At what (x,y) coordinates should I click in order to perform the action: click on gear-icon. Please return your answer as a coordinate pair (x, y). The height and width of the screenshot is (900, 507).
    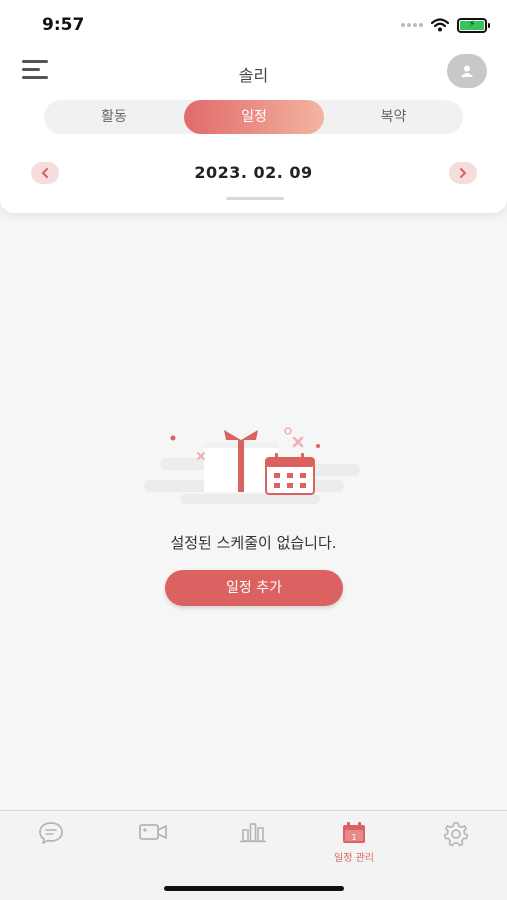
    Looking at the image, I should click on (456, 834).